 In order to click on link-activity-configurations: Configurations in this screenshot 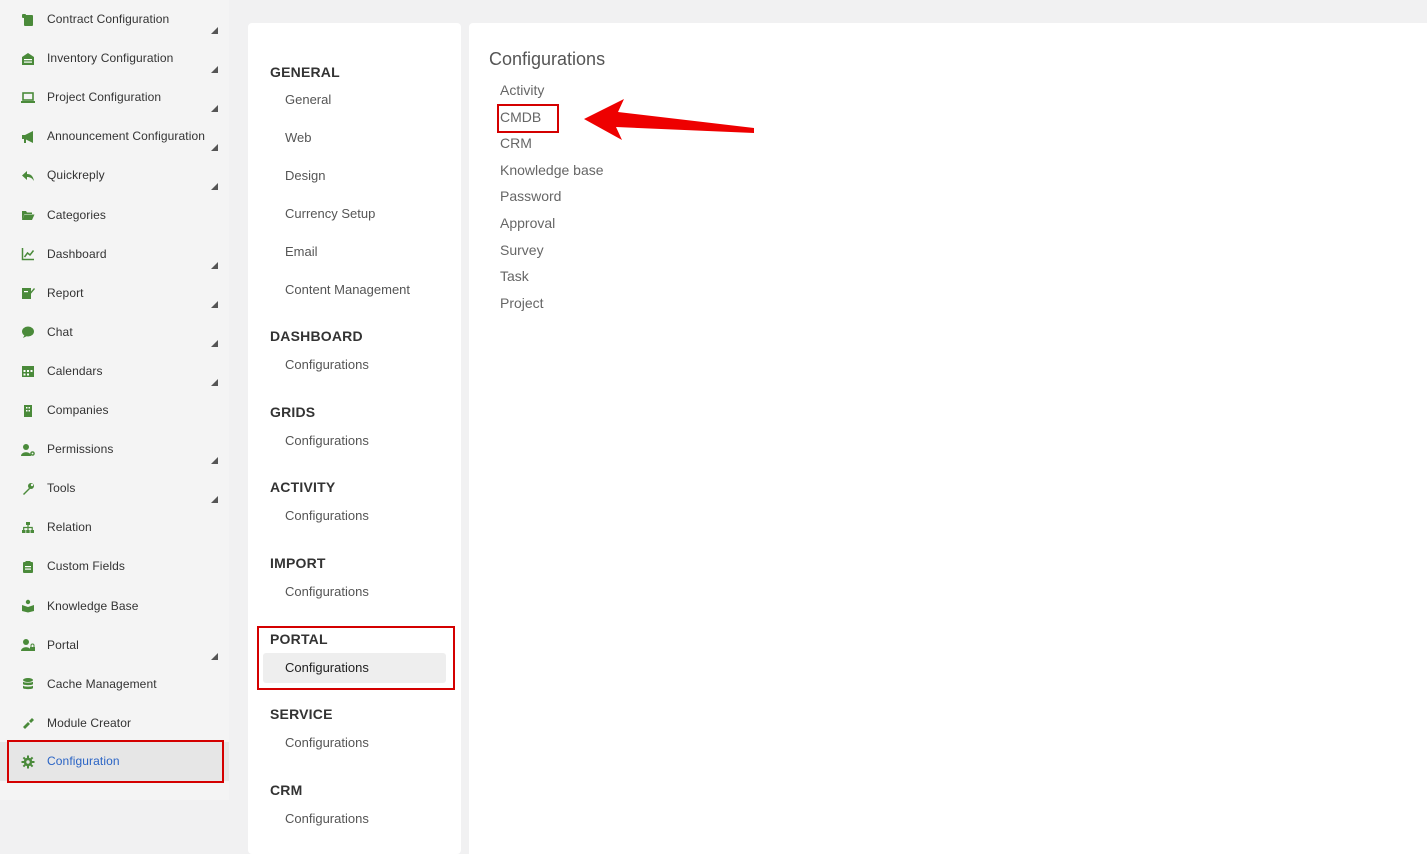, I will do `click(327, 515)`.